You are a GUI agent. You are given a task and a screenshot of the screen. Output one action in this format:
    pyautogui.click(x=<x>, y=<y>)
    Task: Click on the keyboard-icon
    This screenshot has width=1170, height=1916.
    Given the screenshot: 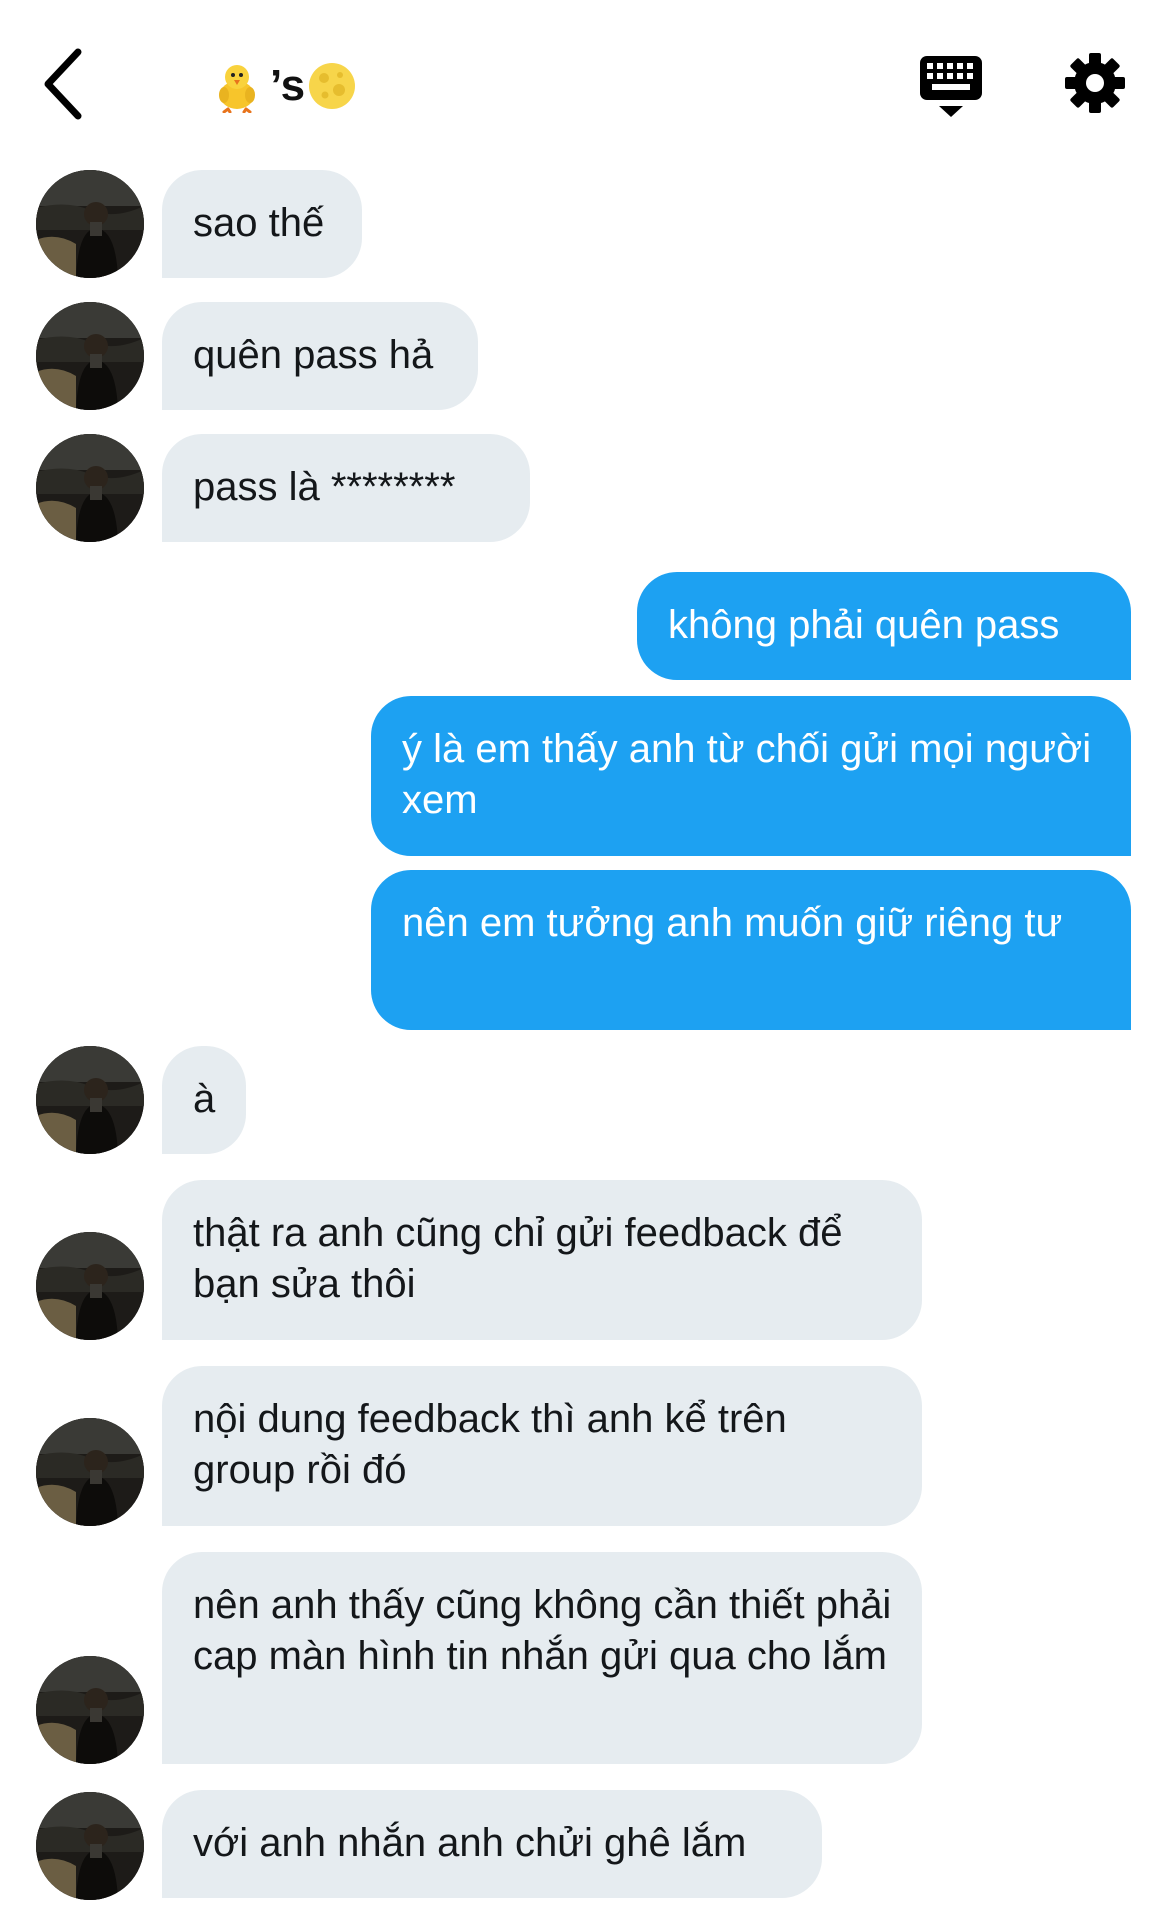 What is the action you would take?
    pyautogui.click(x=951, y=86)
    